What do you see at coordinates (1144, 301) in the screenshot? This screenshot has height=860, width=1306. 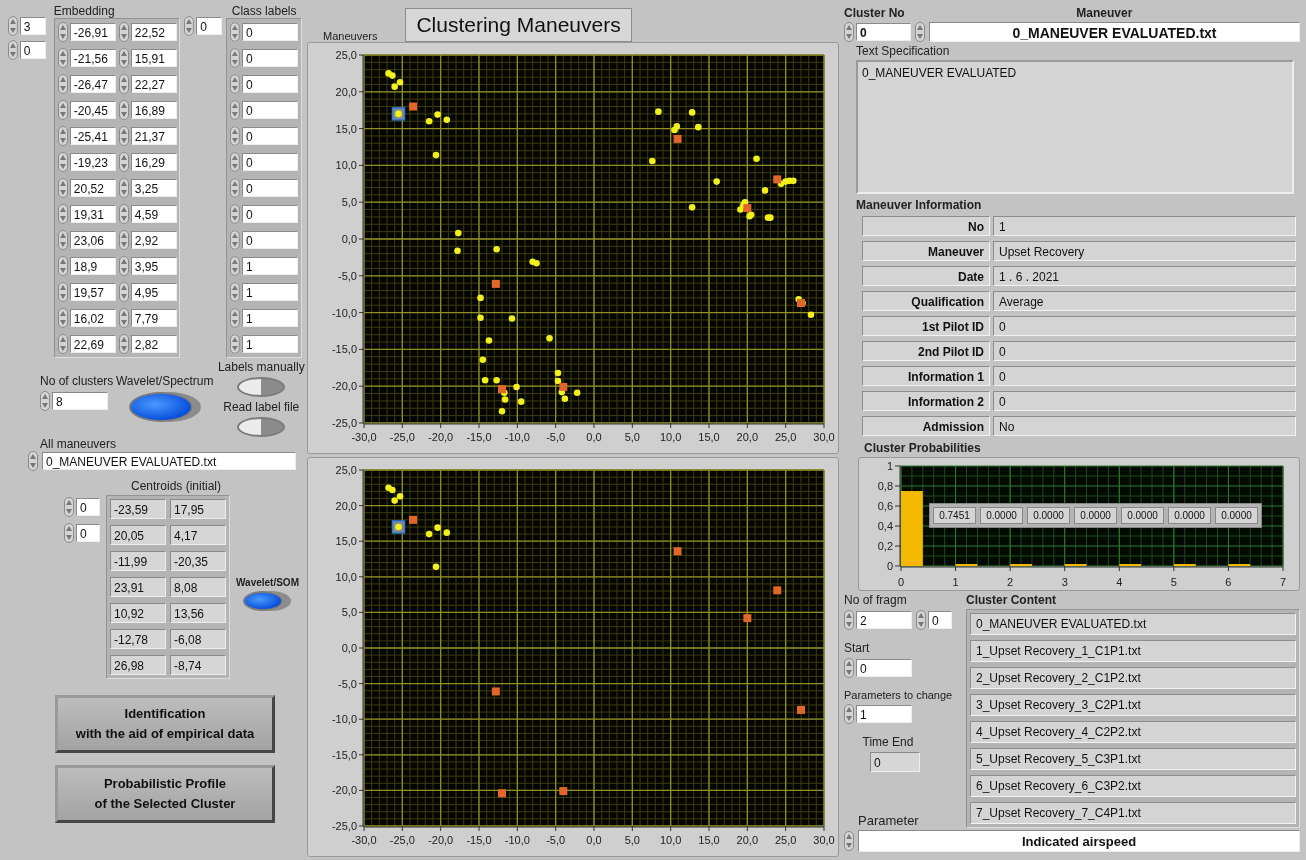 I see `info-value: Average` at bounding box center [1144, 301].